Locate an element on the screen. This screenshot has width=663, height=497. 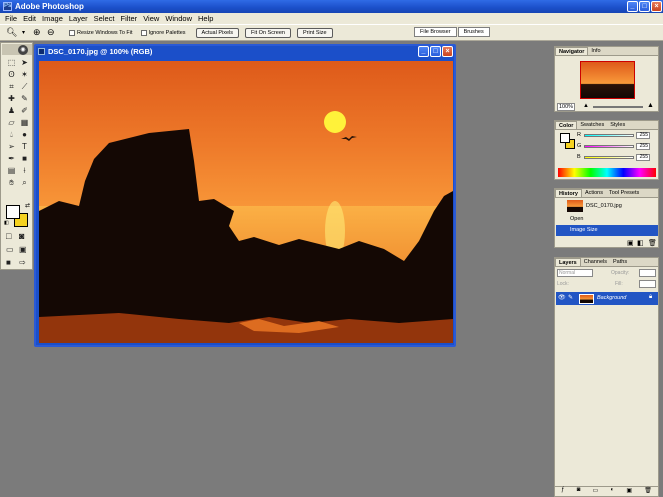
red-value: 255 is located at coordinates (643, 135).